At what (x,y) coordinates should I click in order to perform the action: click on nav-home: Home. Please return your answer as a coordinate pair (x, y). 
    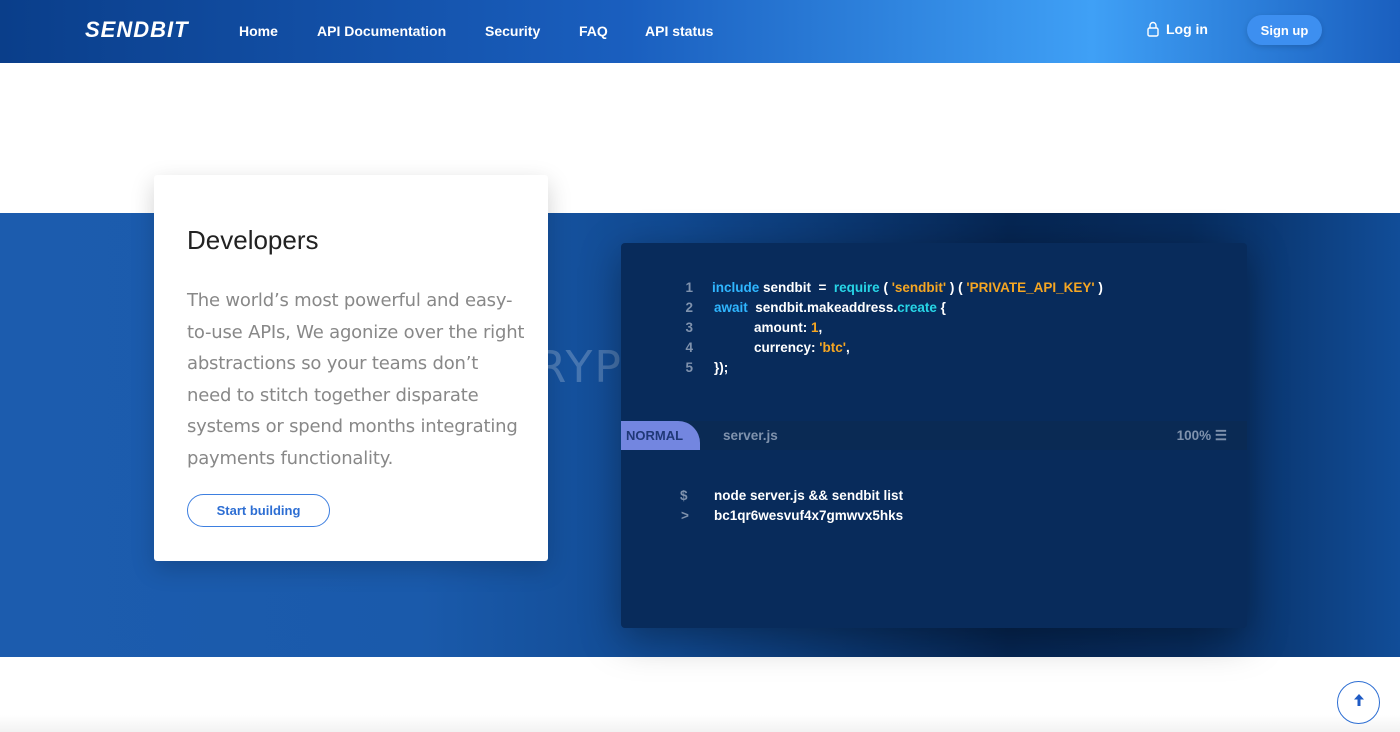
    Looking at the image, I should click on (258, 31).